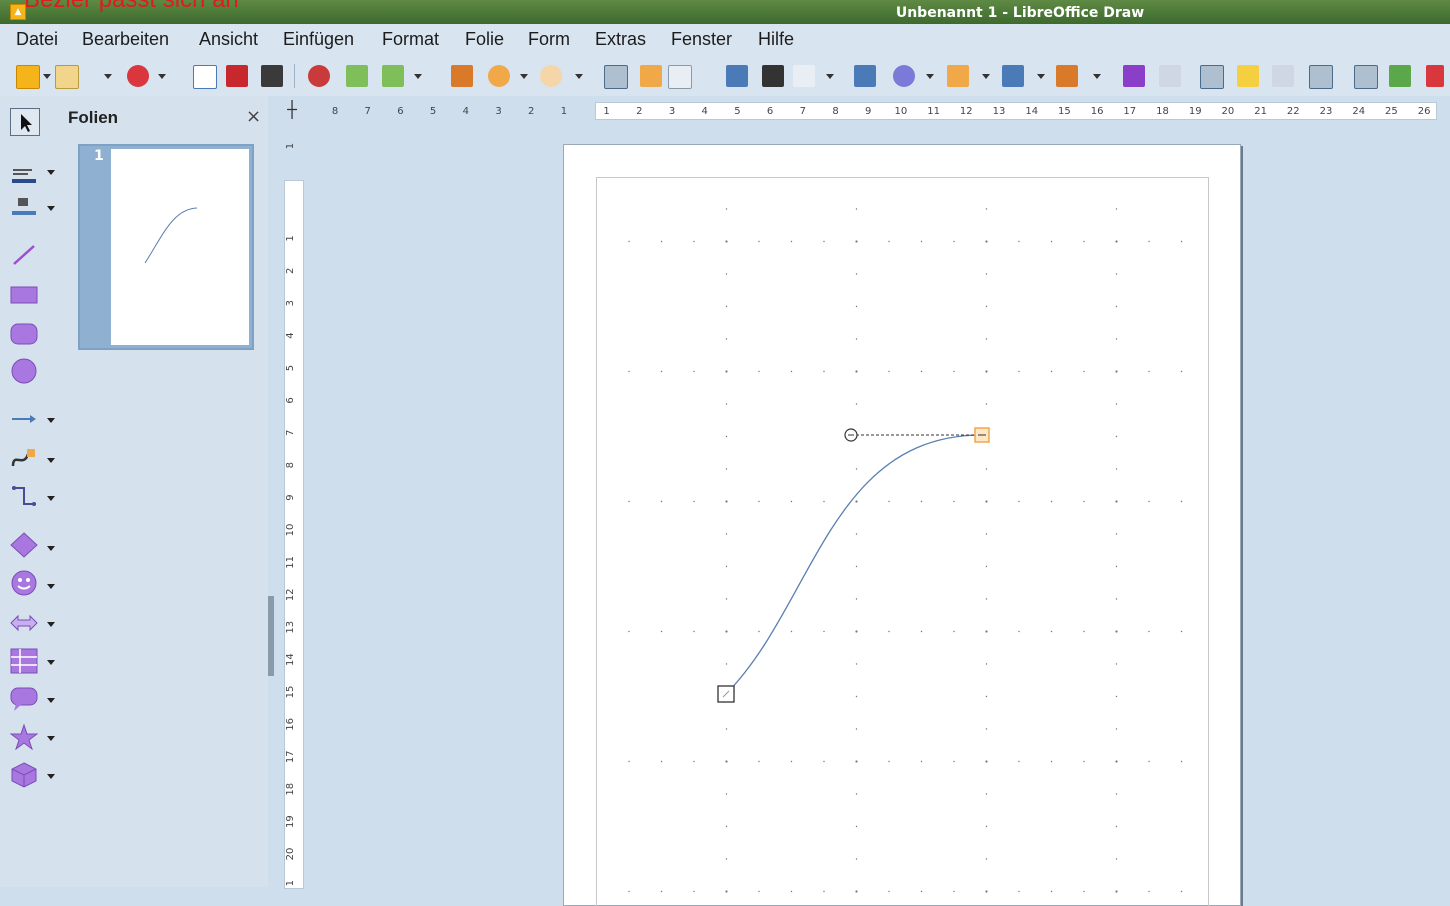 The image size is (1450, 906). What do you see at coordinates (51, 208) in the screenshot?
I see `fill-color-dropdown-arrow` at bounding box center [51, 208].